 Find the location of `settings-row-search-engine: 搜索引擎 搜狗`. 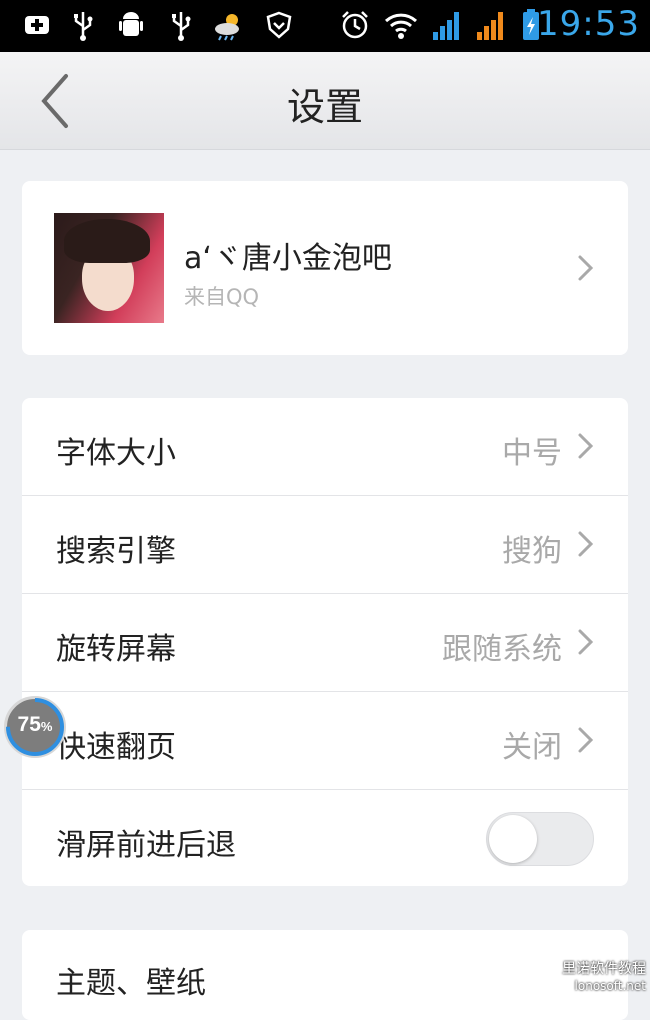

settings-row-search-engine: 搜索引擎 搜狗 is located at coordinates (325, 545).